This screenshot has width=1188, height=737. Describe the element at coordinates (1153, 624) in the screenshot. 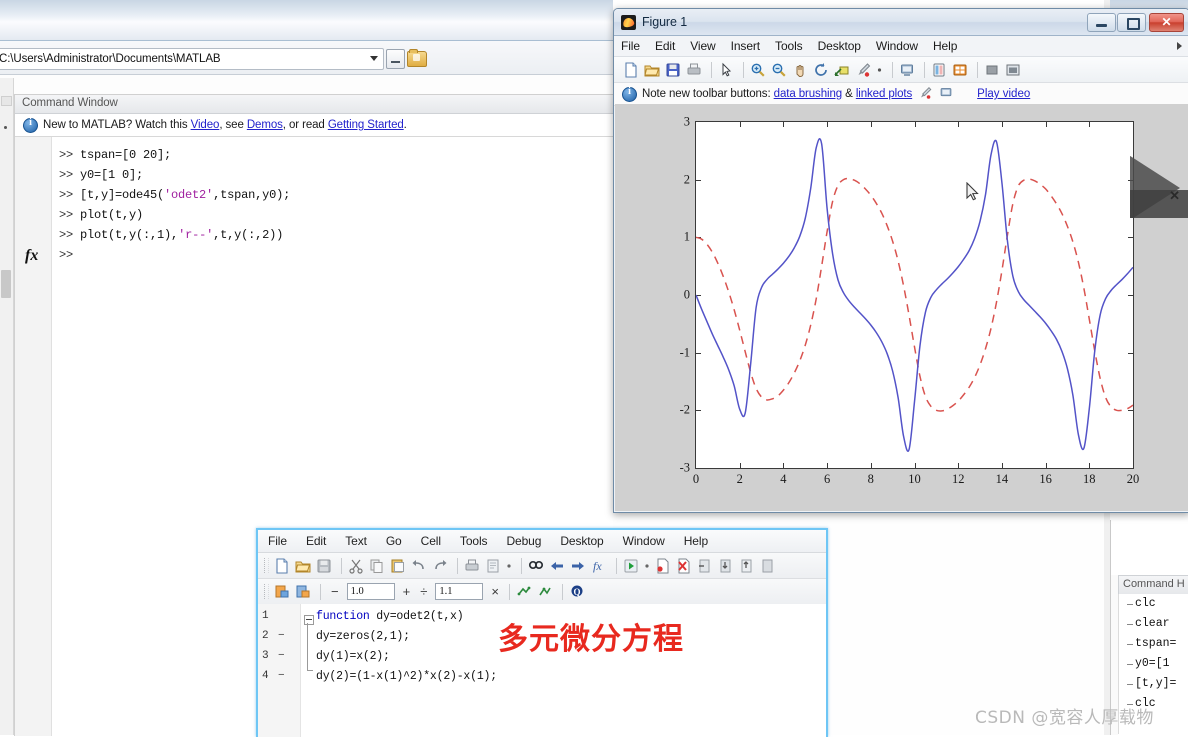

I see `list-item: clear` at that location.